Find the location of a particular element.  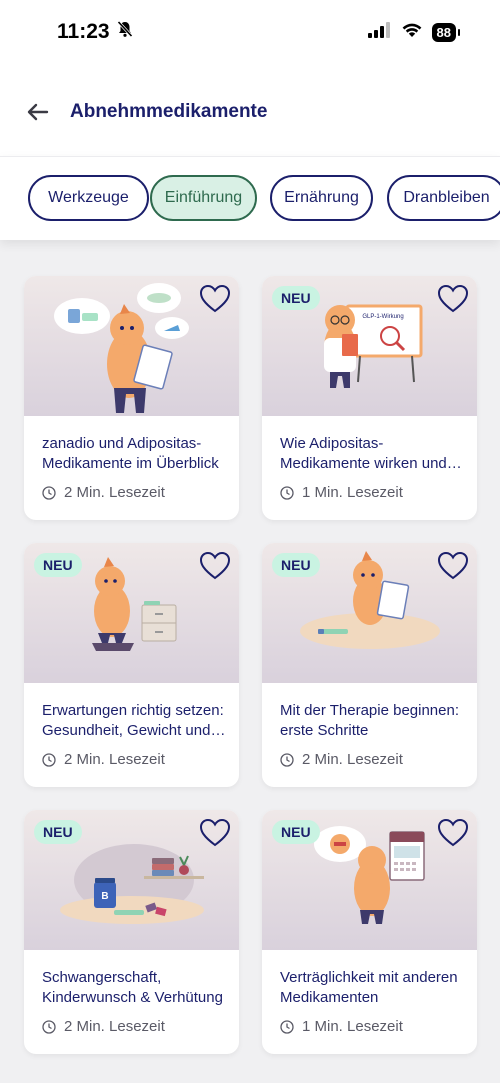

clock-text: 11:23 is located at coordinates (83, 31).